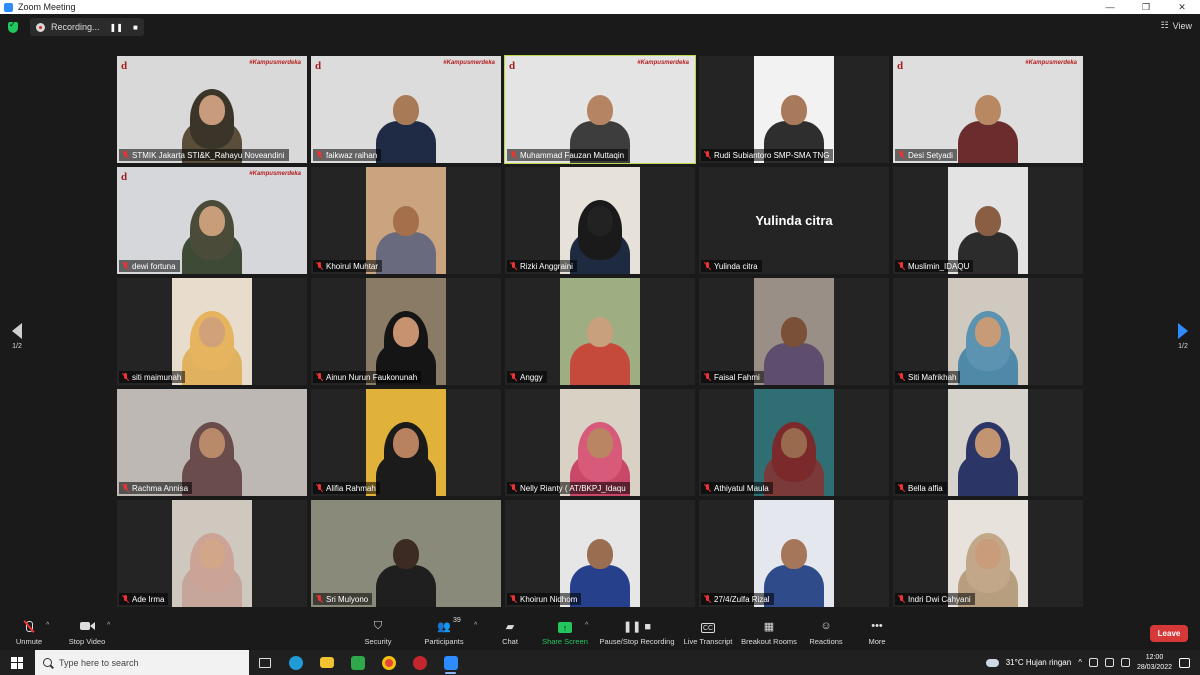 This screenshot has width=1200, height=675. Describe the element at coordinates (475, 625) in the screenshot. I see `participants-options-caret: ^` at that location.